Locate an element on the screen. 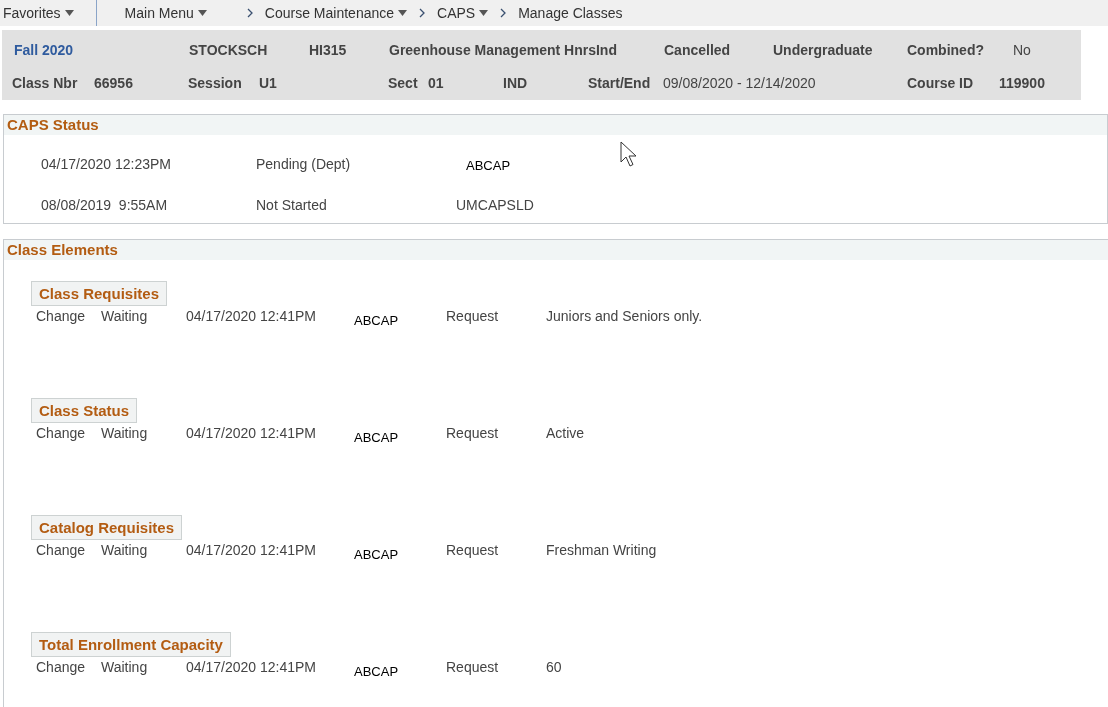 Image resolution: width=1108 pixels, height=707 pixels. breadcrumb-item: Course Maintenance is located at coordinates (336, 13).